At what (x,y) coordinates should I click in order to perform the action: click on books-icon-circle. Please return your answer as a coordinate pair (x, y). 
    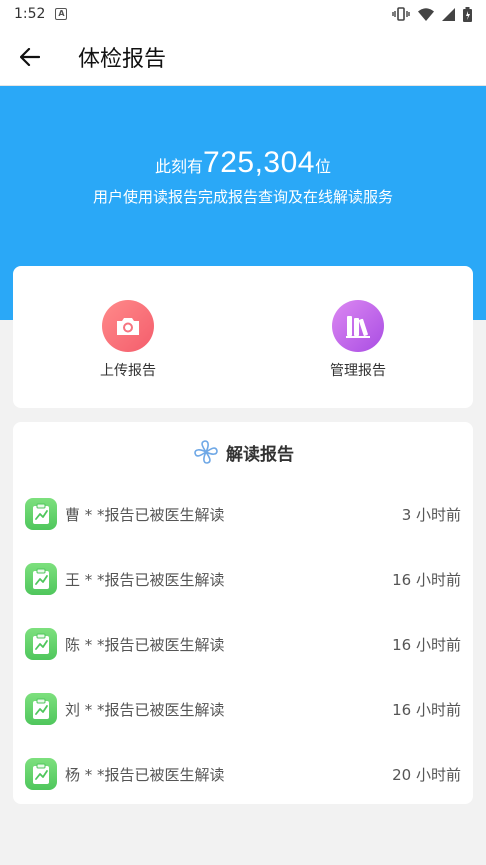
    Looking at the image, I should click on (358, 326).